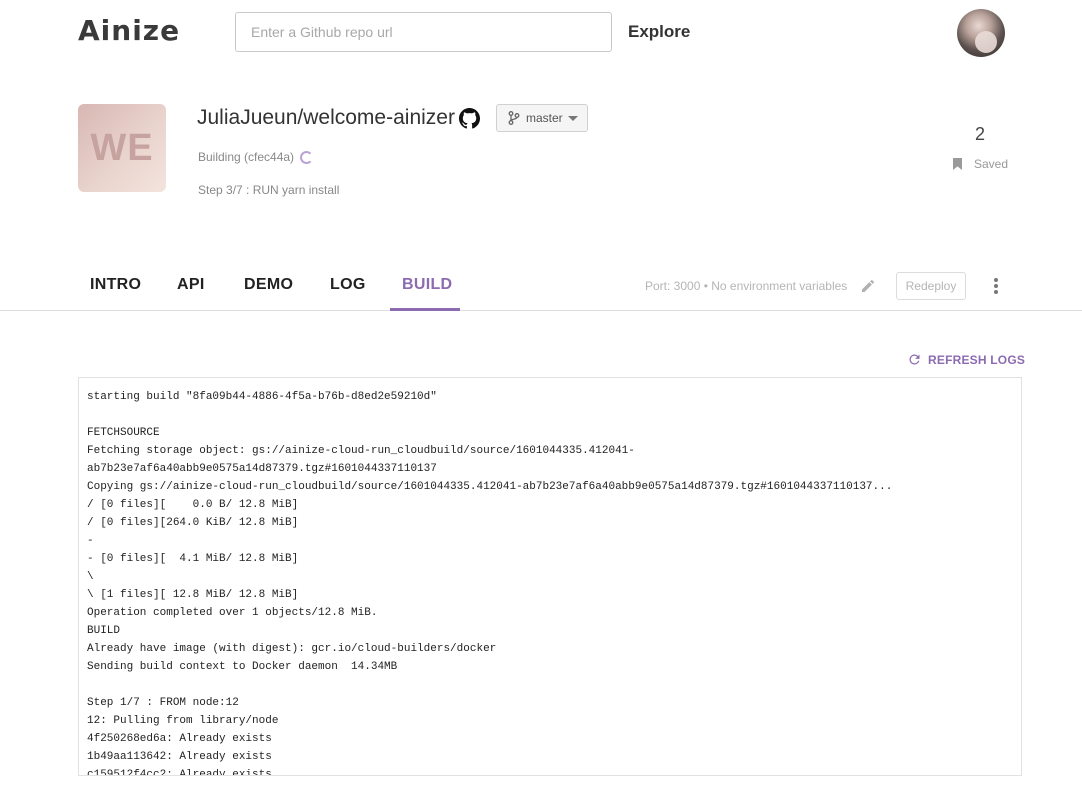  I want to click on project-thumbnail: WE, so click(122, 148).